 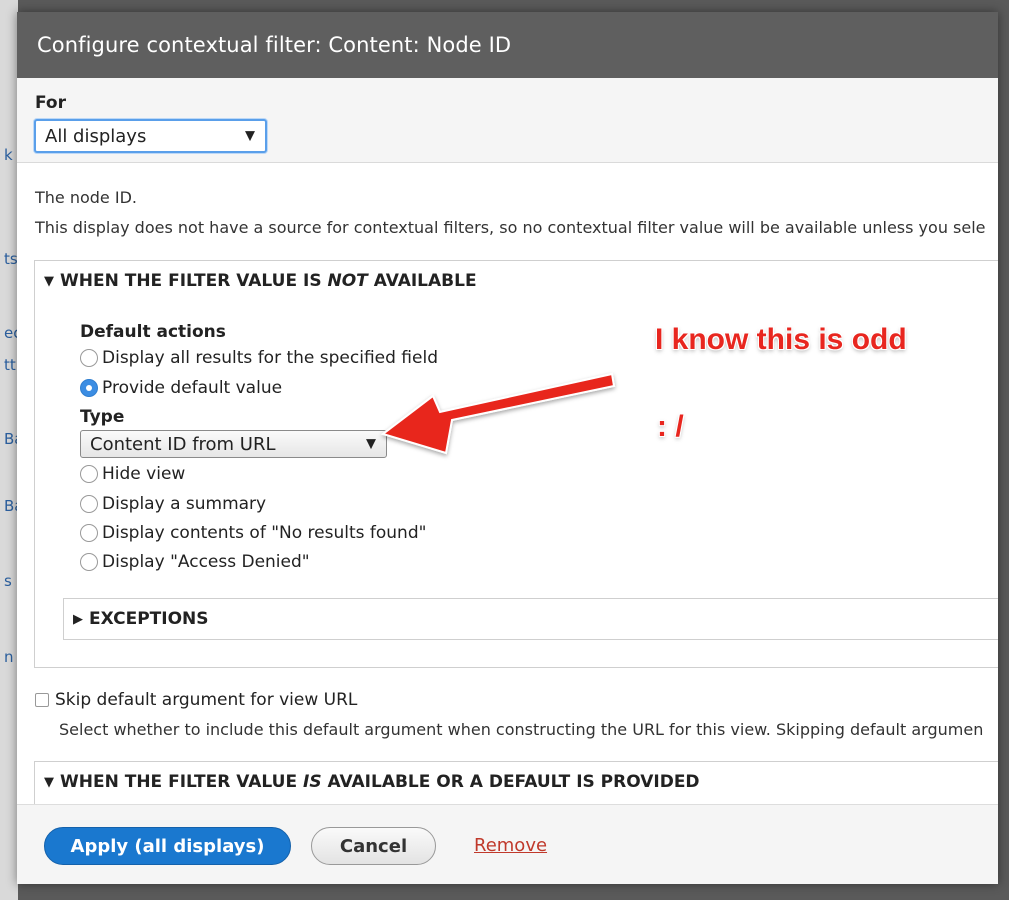 I want to click on annotation-arrow, so click(x=498, y=413).